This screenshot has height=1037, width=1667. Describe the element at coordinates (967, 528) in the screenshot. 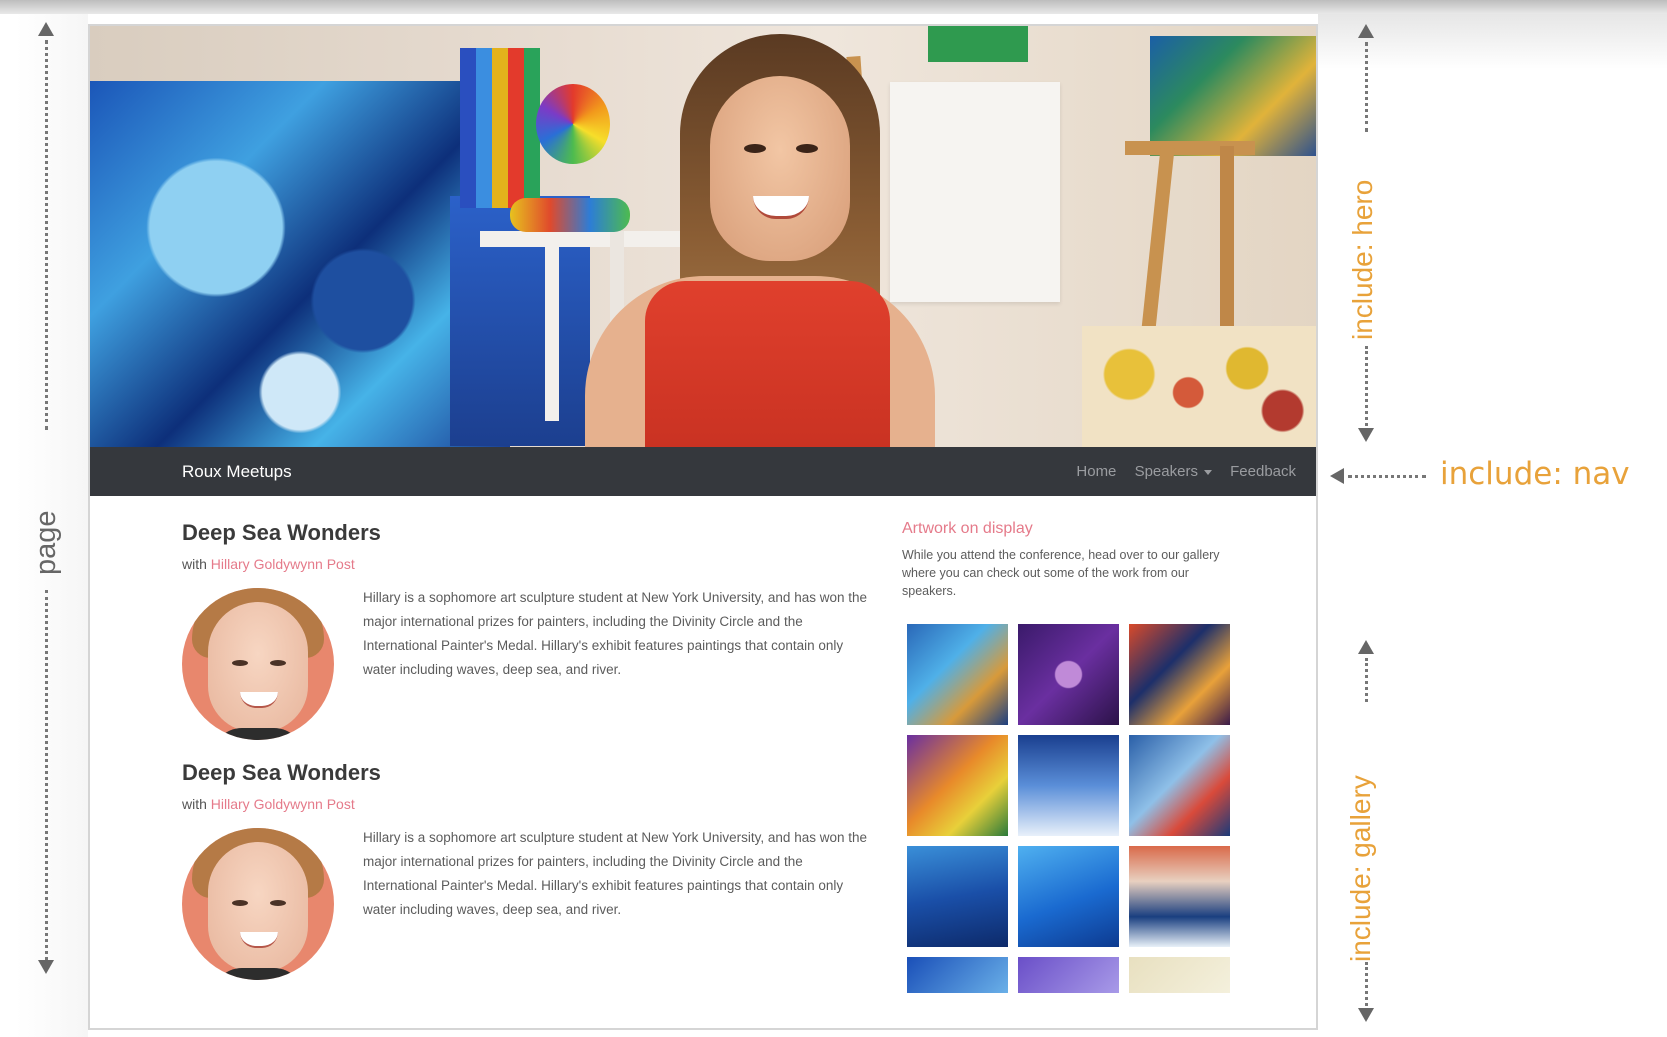

I see `sidebar-title: Artwork on display` at that location.